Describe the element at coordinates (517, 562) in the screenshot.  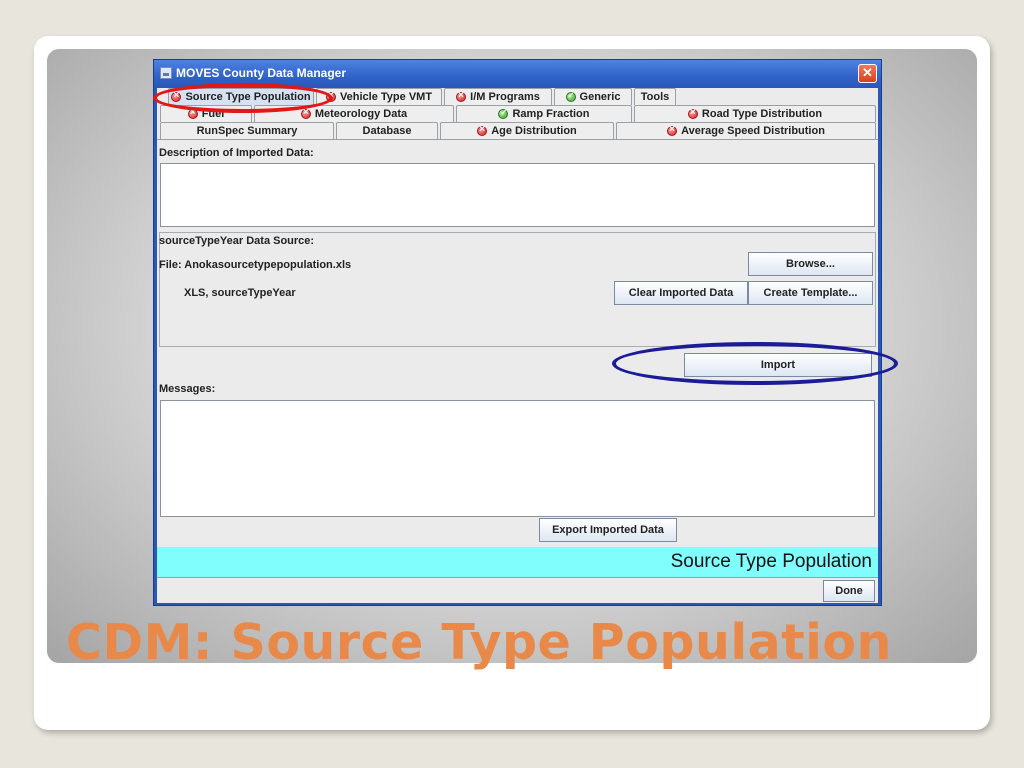
I see `current-tab-banner: Source Type Population` at that location.